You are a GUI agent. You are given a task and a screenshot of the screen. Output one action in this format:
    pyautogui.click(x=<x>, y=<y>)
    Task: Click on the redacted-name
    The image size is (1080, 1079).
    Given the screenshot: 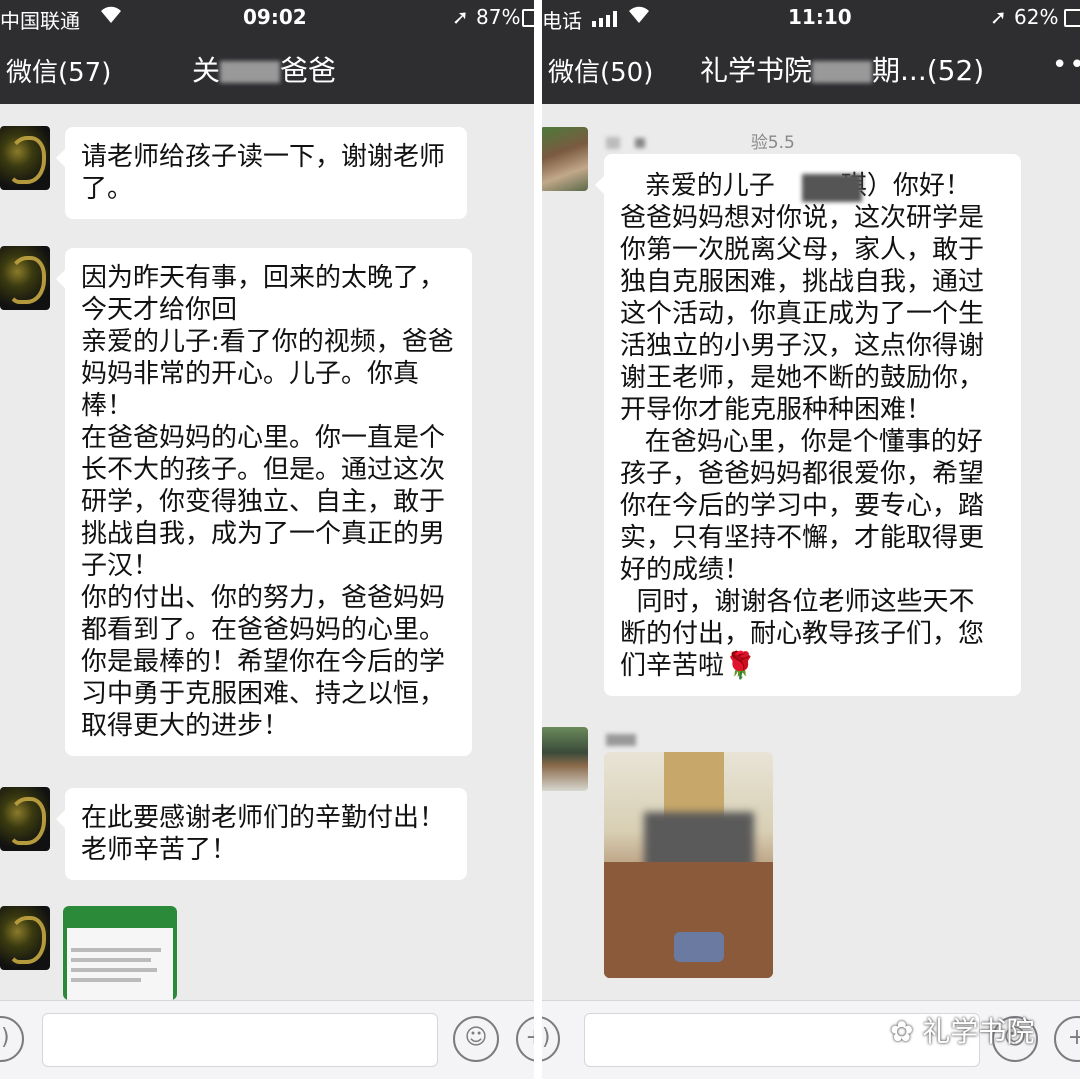 What is the action you would take?
    pyautogui.click(x=832, y=188)
    